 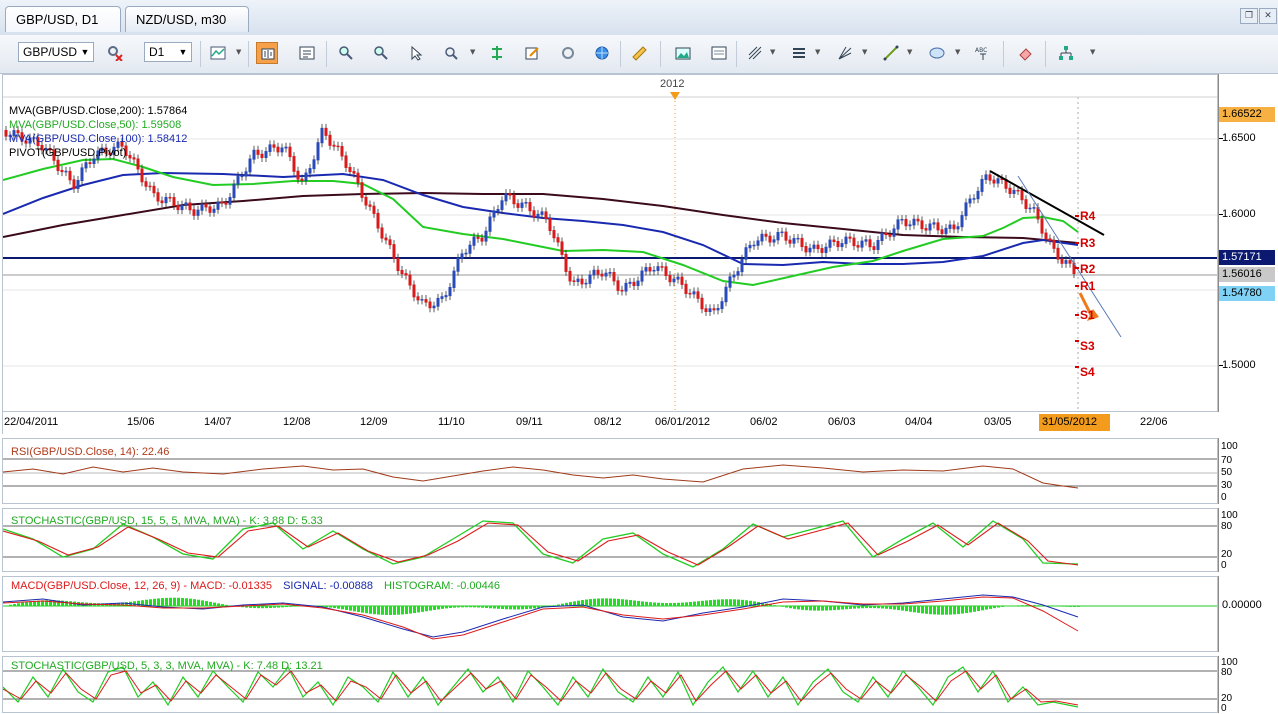 What do you see at coordinates (442, 586) in the screenshot?
I see `macd-histogram: HISTOGRAM: -0.00446` at bounding box center [442, 586].